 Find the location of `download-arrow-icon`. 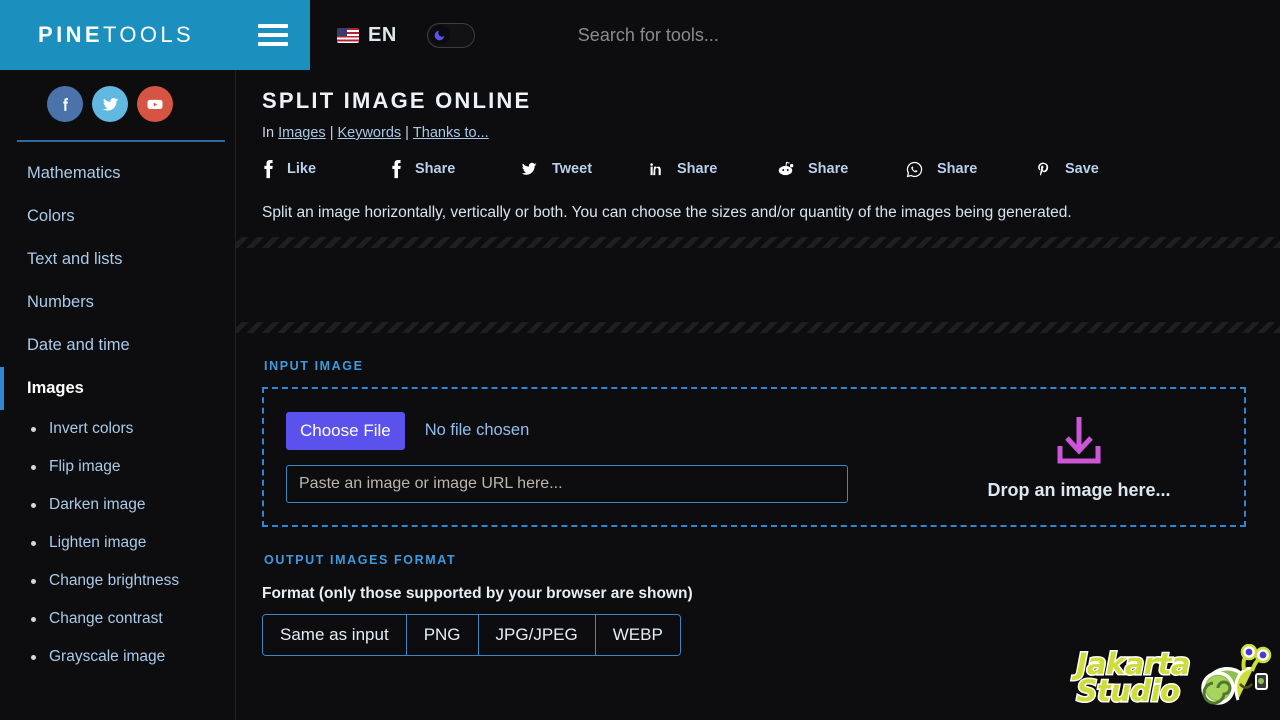

download-arrow-icon is located at coordinates (1079, 440).